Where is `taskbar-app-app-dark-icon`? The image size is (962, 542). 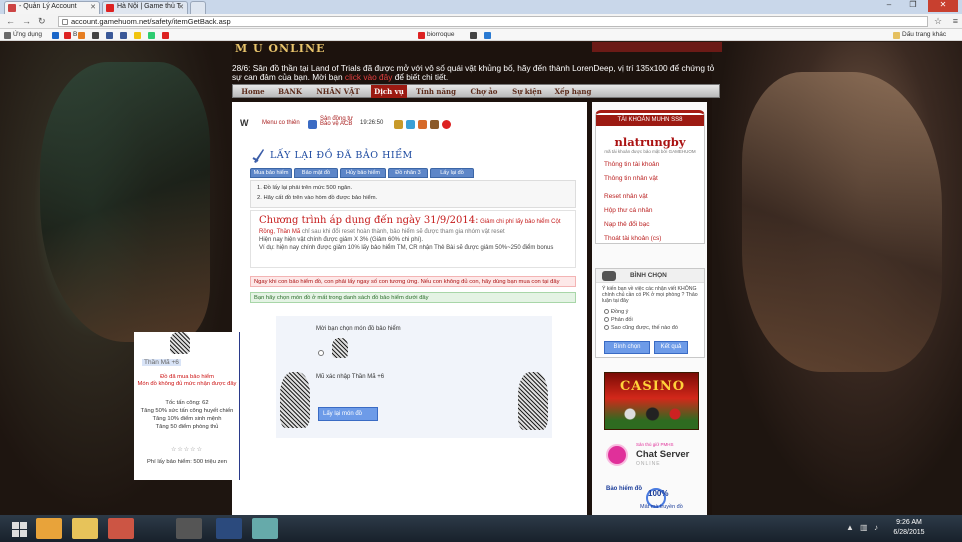 taskbar-app-app-dark-icon is located at coordinates (189, 528).